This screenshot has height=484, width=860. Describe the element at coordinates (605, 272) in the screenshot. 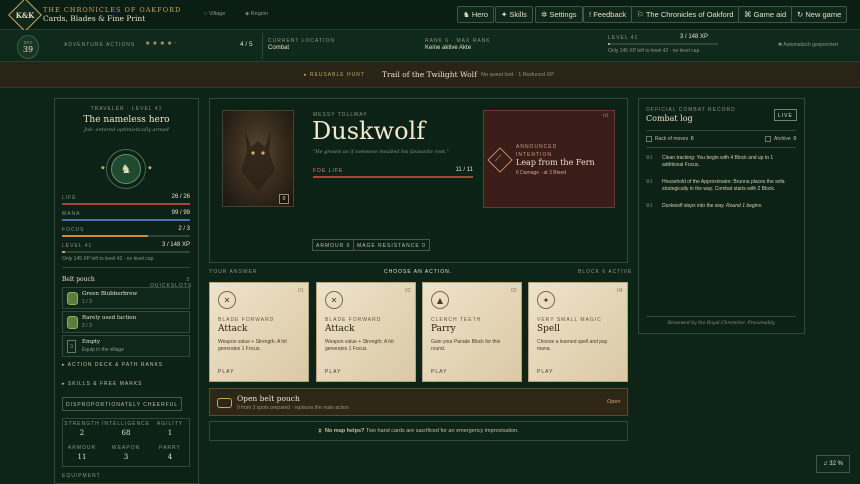

I see `block-active-label: BLOCK 6 ACTIVE` at that location.